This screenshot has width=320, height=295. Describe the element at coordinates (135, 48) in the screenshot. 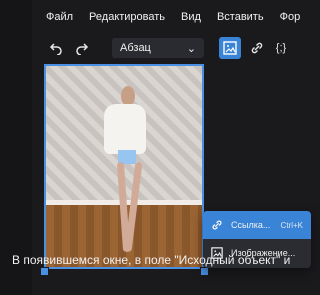

I see `block-format-value: Абзац` at that location.